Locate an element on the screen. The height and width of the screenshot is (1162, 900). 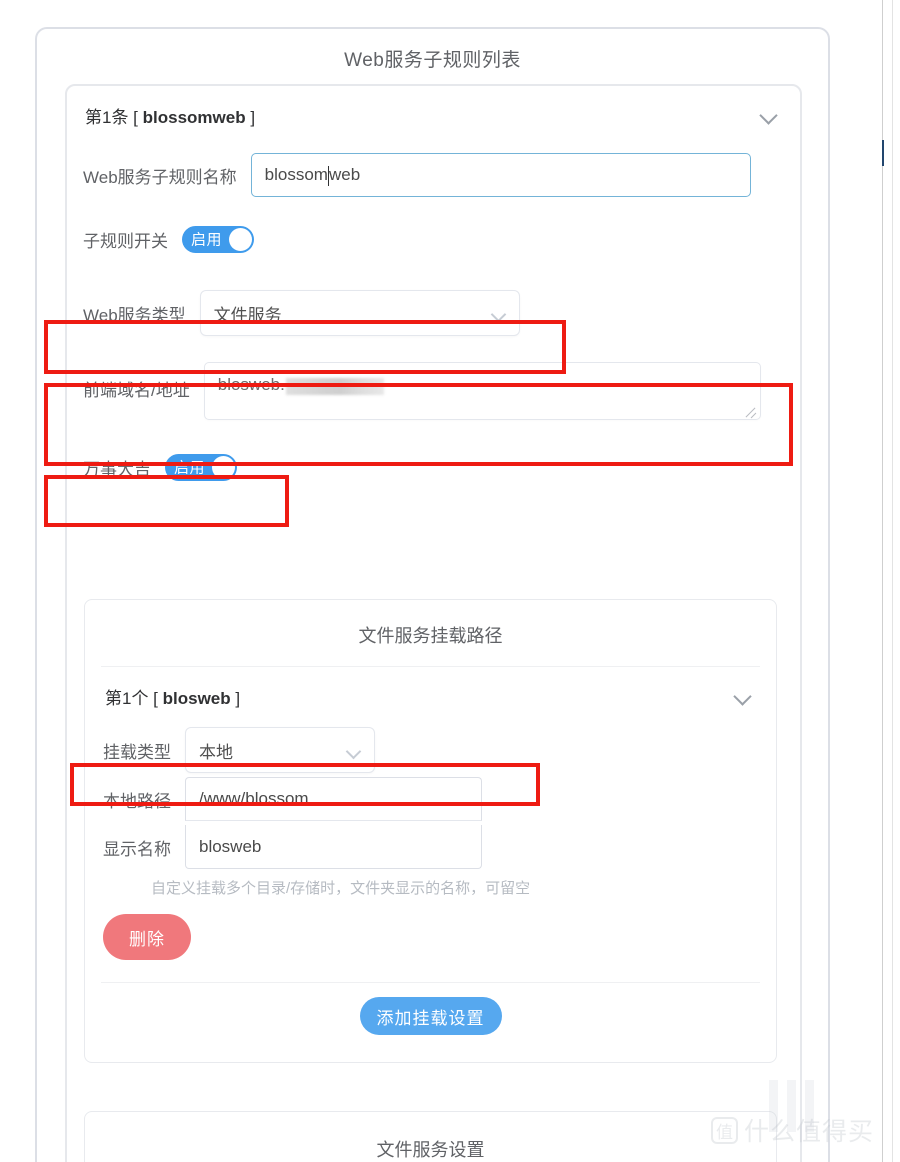
web-service-type-label: Web服务类型 is located at coordinates (134, 315).